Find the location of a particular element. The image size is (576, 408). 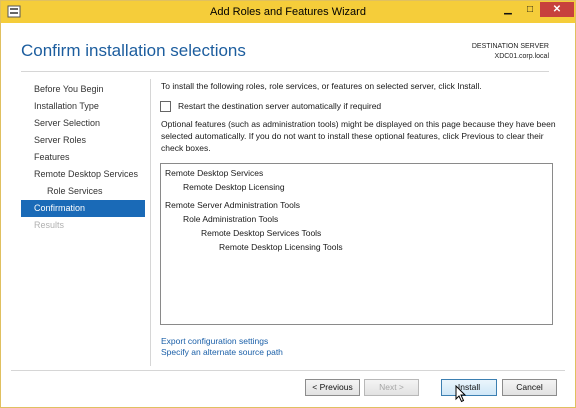

mouse-cursor-icon is located at coordinates (461, 394).